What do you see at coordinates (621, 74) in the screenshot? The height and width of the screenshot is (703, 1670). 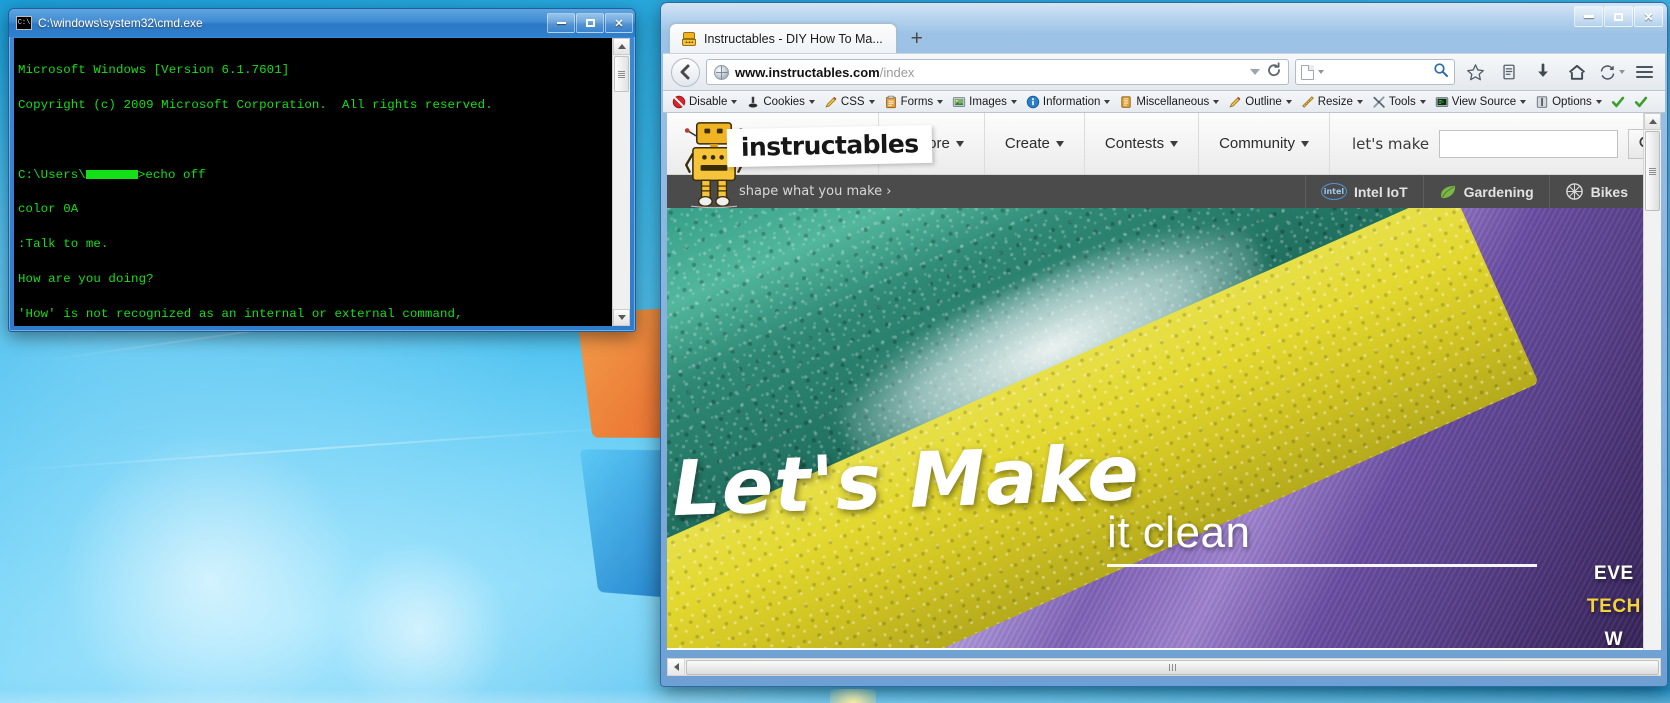 I see `cmd-scroll-thumb` at bounding box center [621, 74].